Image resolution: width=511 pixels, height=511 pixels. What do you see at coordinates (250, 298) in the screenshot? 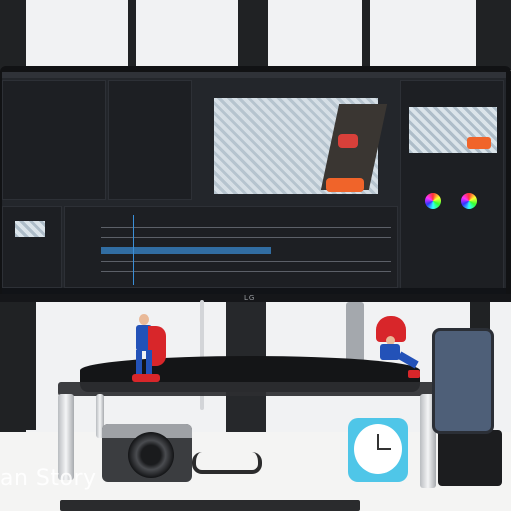
I see `monitor-logo: LG` at bounding box center [250, 298].